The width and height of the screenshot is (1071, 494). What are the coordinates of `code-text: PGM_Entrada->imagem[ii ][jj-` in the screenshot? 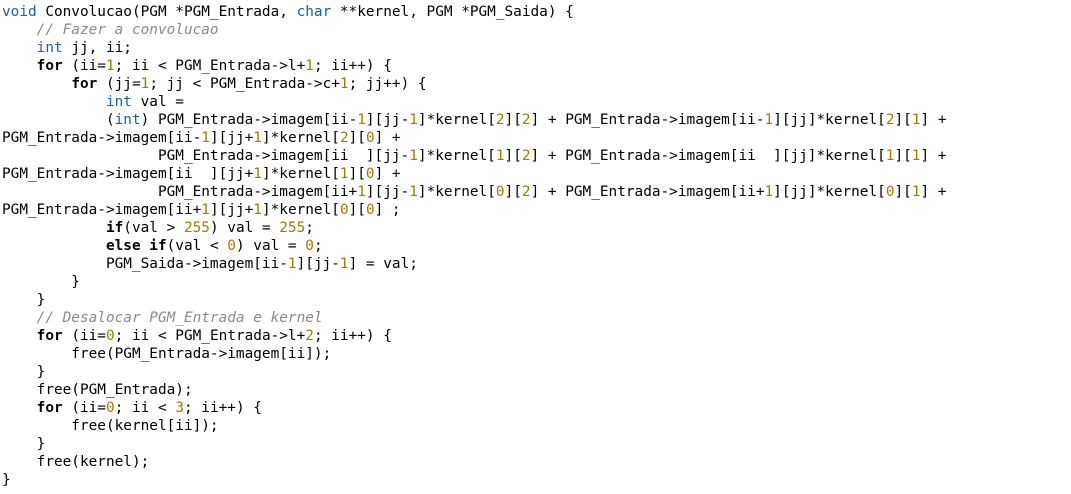 It's located at (206, 156).